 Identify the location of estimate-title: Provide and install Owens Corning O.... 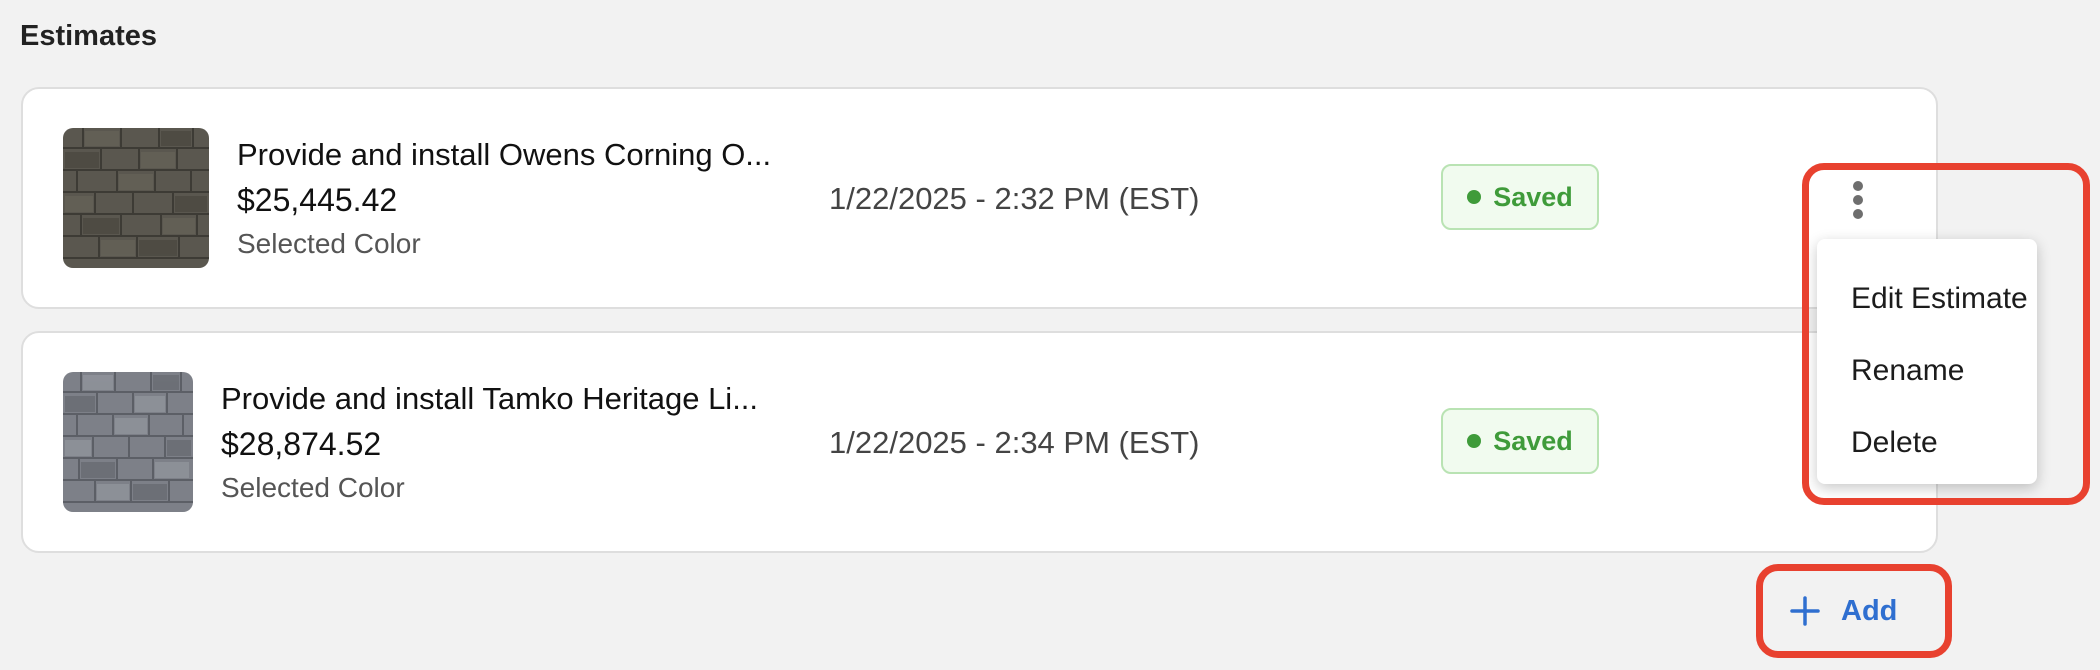
(504, 154).